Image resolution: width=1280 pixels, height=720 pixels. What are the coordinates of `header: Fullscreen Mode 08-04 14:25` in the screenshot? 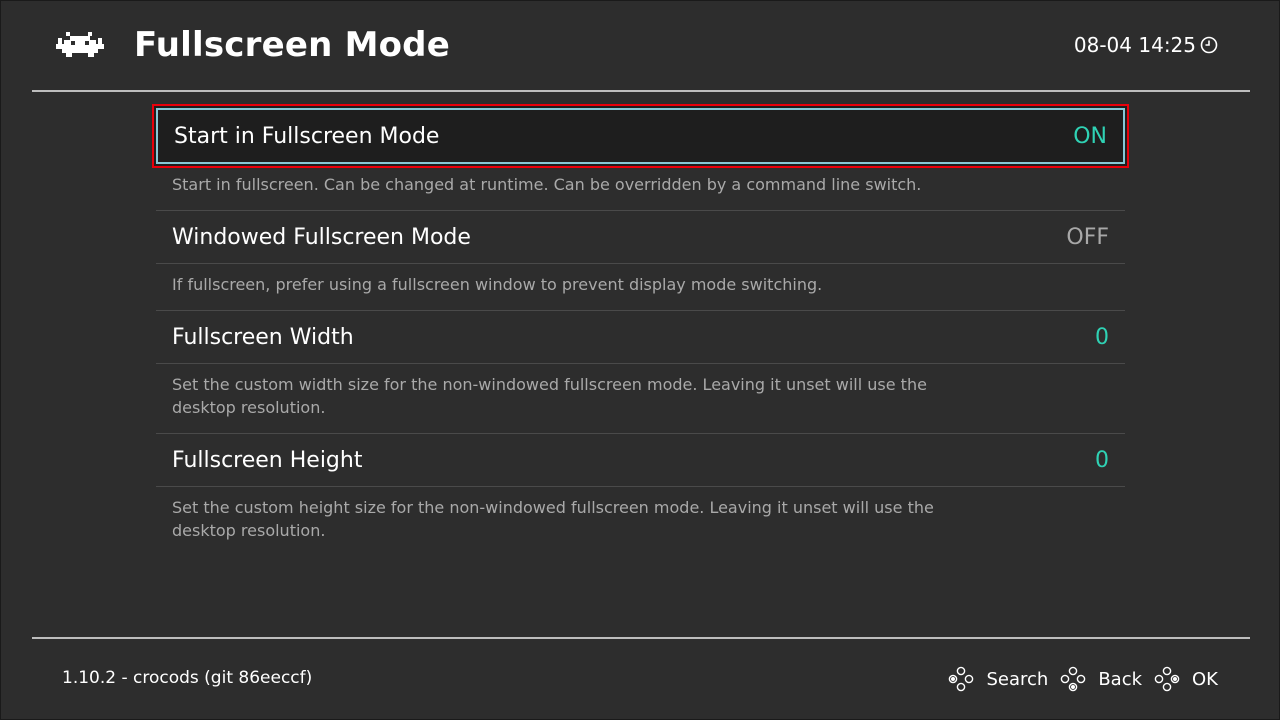 It's located at (640, 46).